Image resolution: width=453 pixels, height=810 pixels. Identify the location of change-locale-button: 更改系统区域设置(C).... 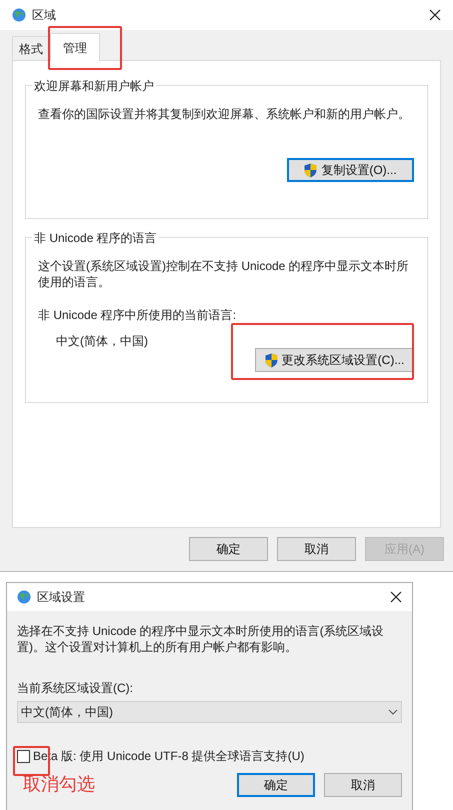
(334, 360).